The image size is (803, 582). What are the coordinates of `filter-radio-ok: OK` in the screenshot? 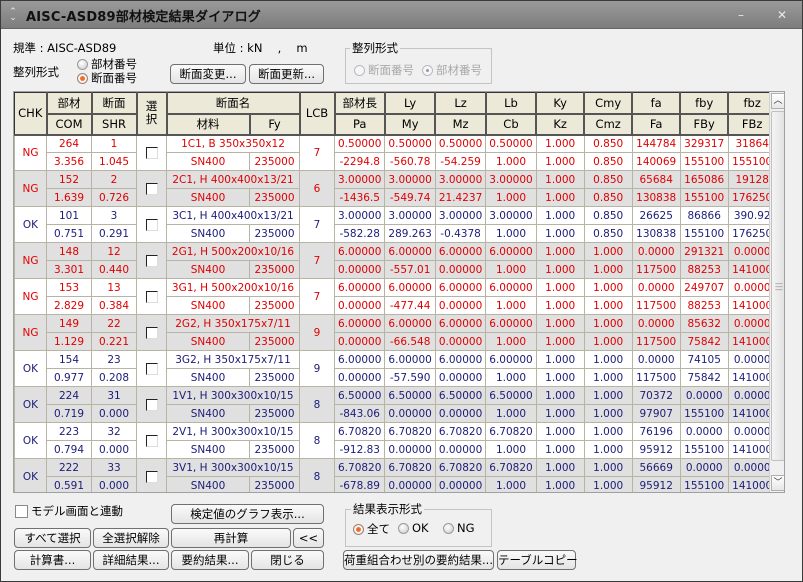 It's located at (413, 528).